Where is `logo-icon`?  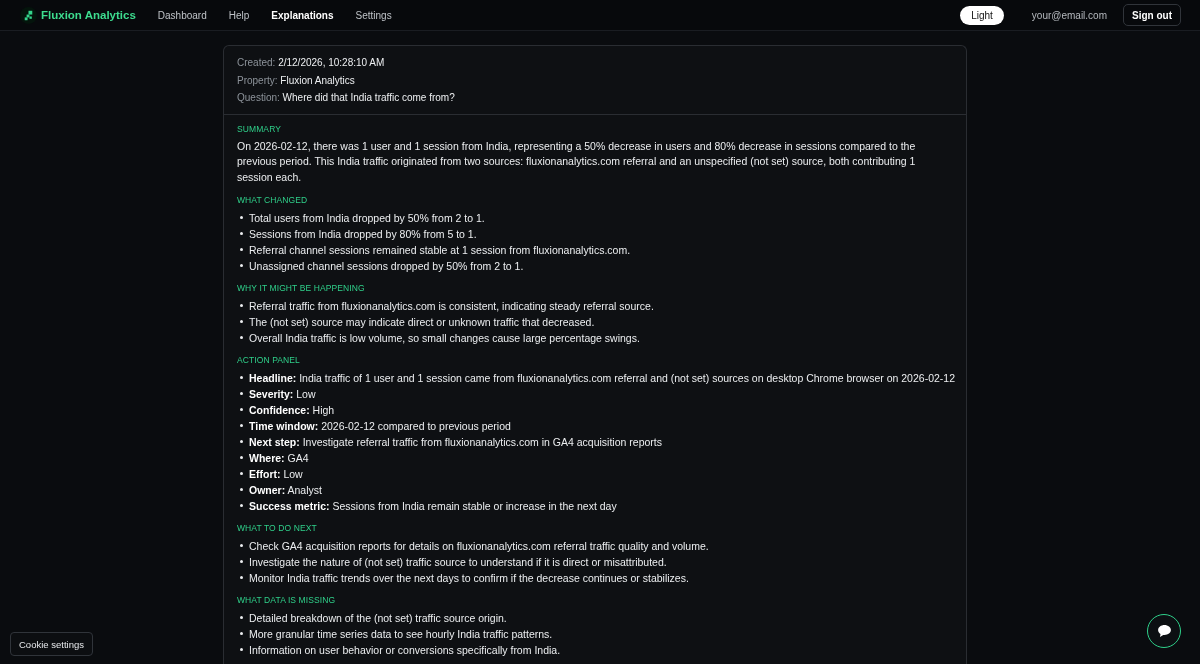
logo-icon is located at coordinates (28, 15).